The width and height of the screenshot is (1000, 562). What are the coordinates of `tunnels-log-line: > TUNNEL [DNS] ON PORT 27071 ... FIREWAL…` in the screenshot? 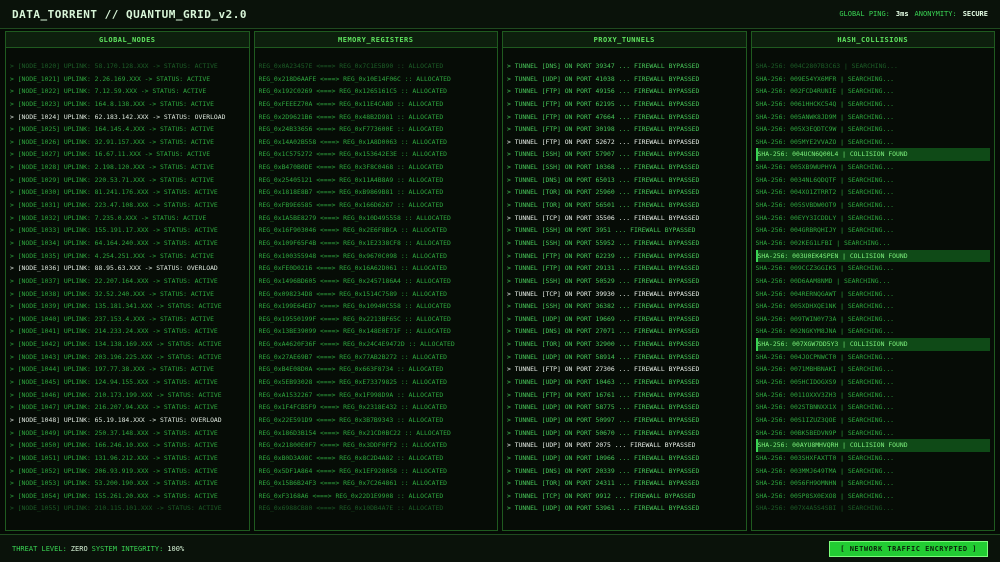 It's located at (603, 331).